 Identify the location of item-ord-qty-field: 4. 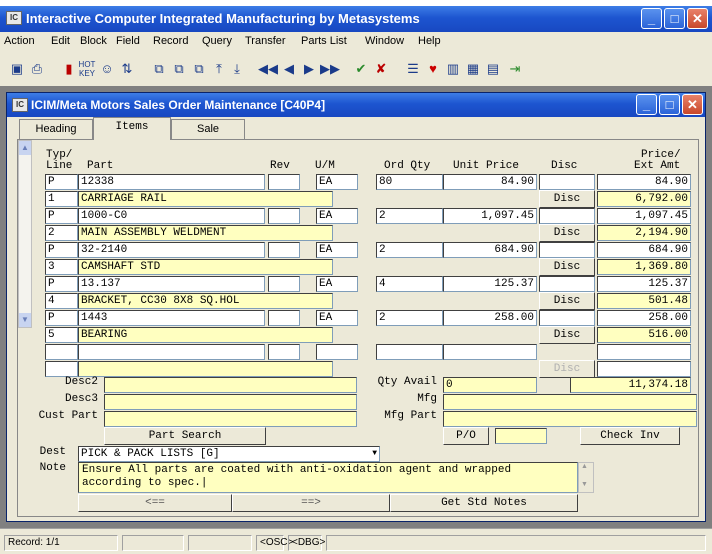
(409, 284).